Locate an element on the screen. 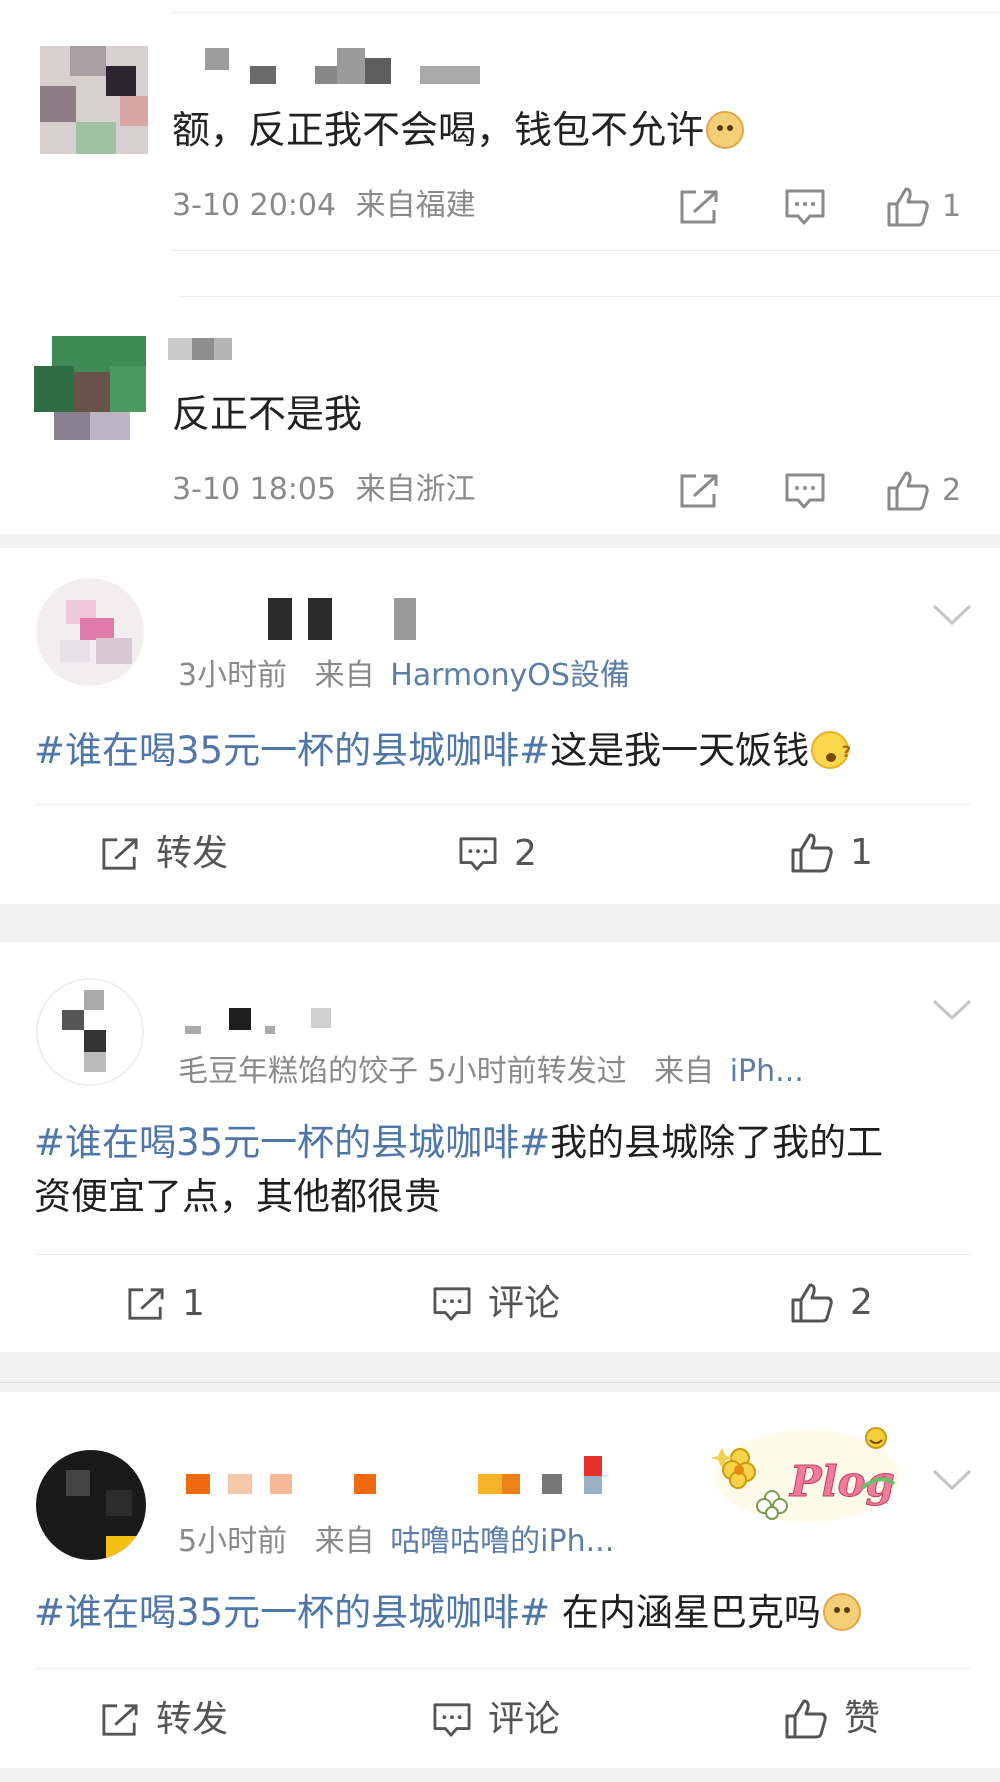 The width and height of the screenshot is (1000, 1782). comment-text: 额，反正我不会喝，钱包不允许 is located at coordinates (458, 130).